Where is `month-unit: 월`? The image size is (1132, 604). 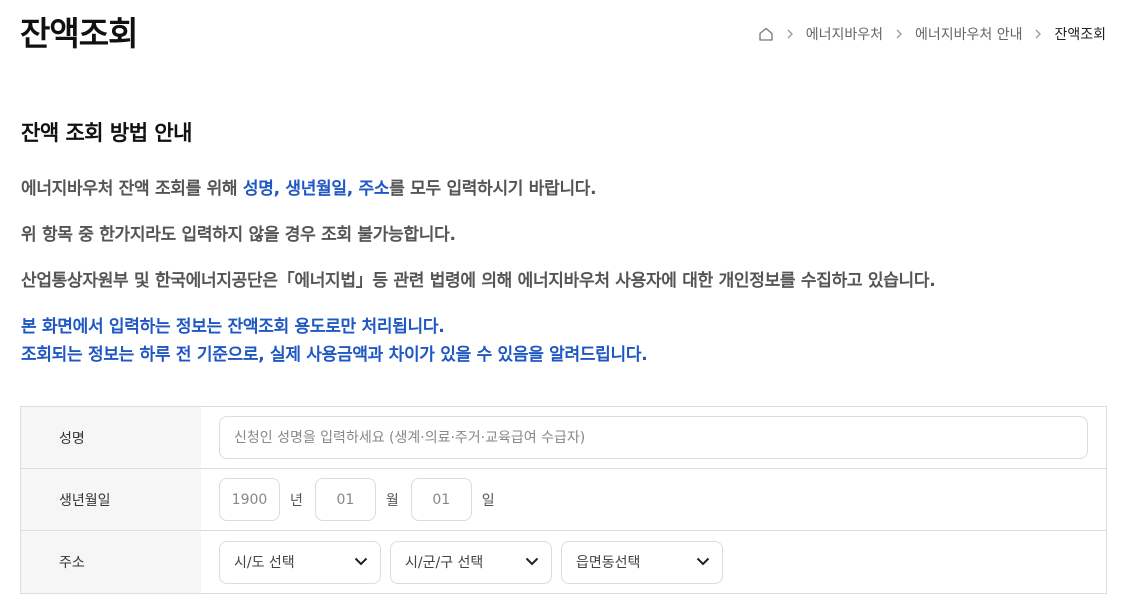
month-unit: 월 is located at coordinates (392, 500).